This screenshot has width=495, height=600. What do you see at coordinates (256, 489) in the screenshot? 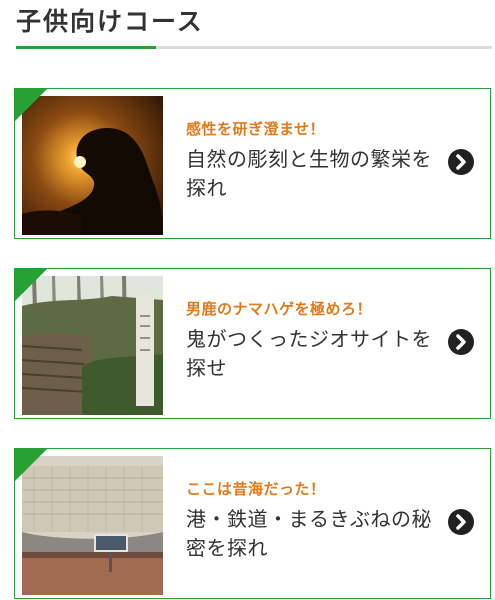
I see `course-subtitle: ここは昔海だった！` at bounding box center [256, 489].